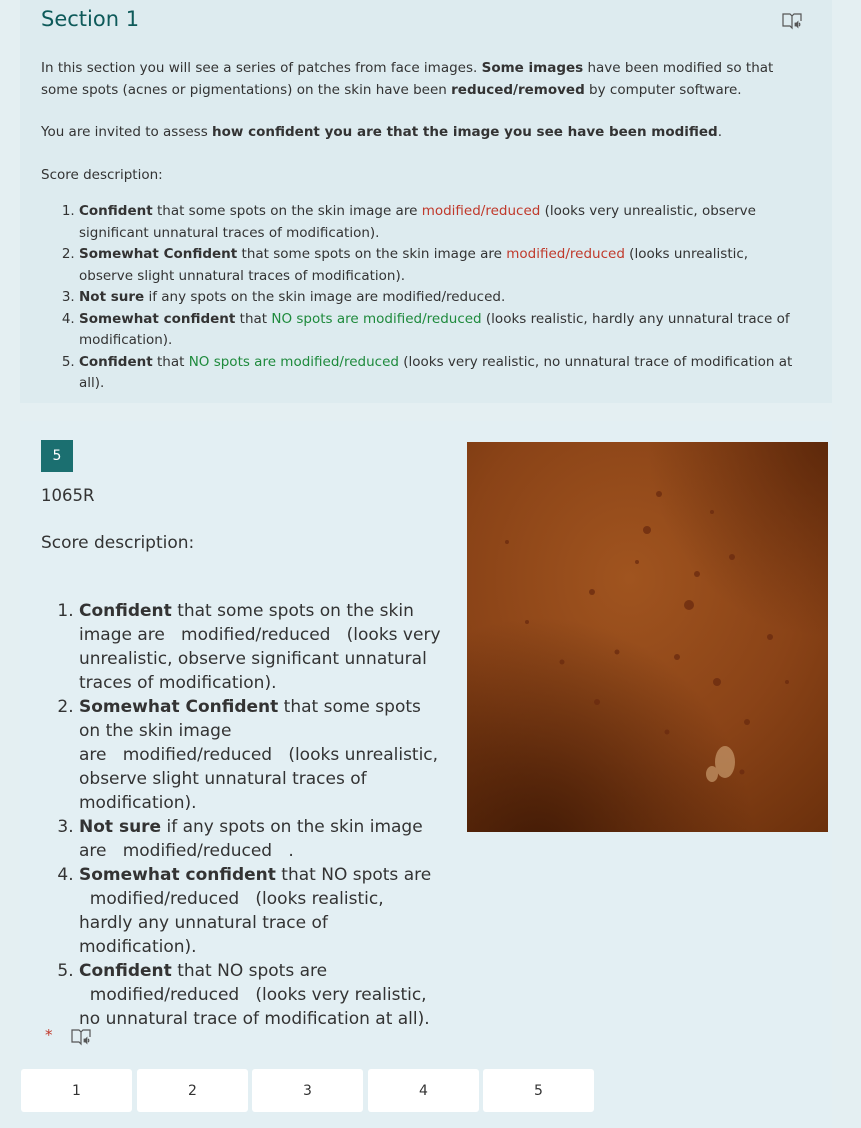 This screenshot has height=1128, width=861. I want to click on choice-2-button: 2, so click(192, 1090).